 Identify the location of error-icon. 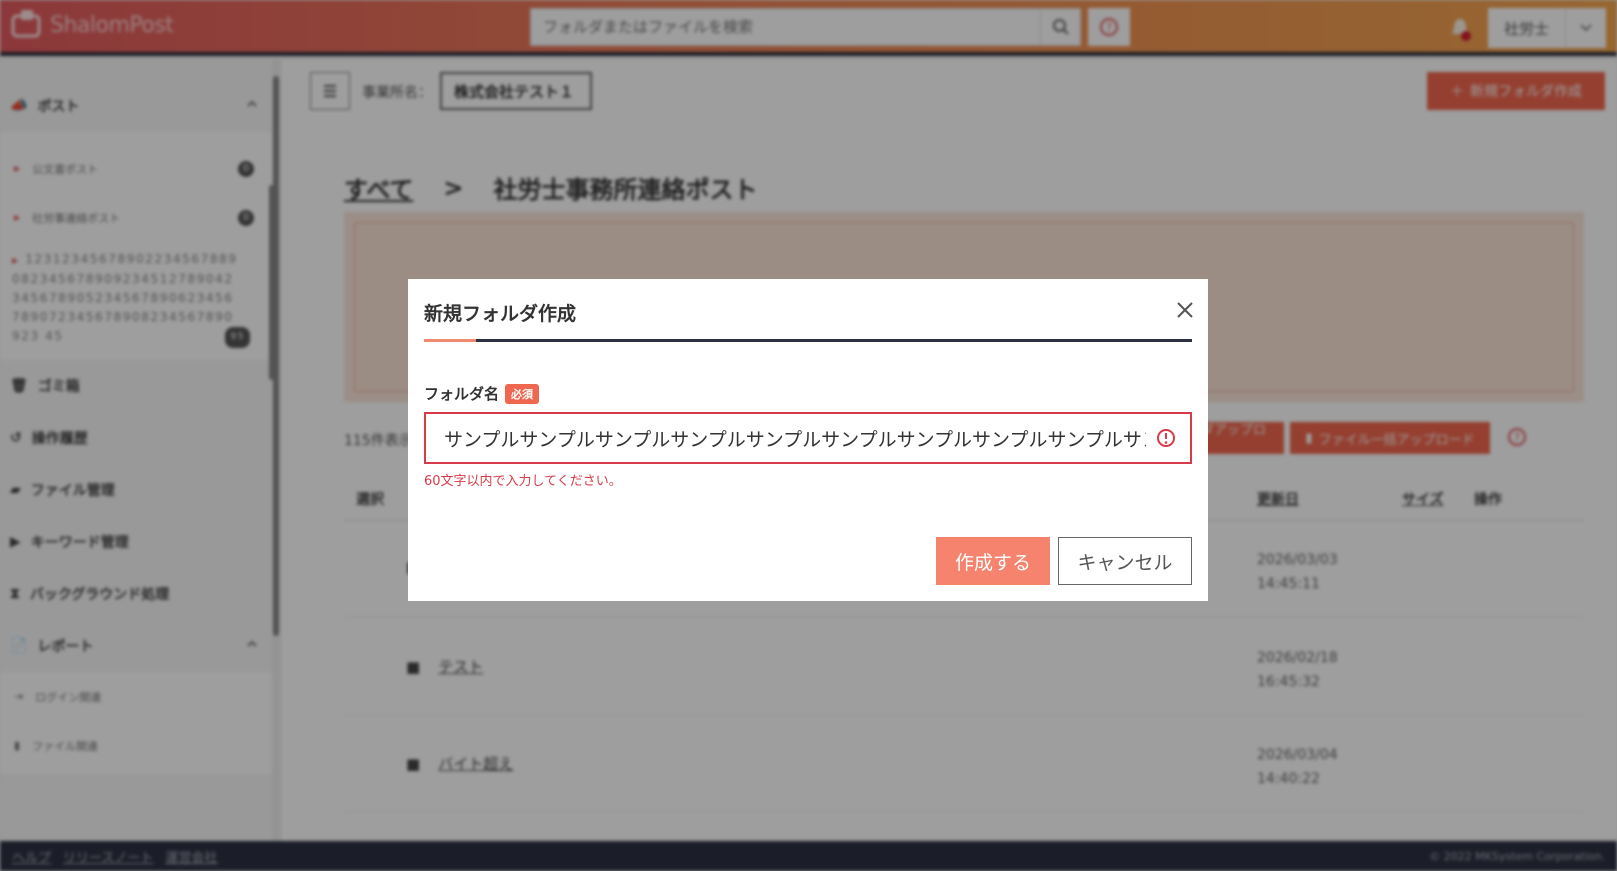
(1166, 438).